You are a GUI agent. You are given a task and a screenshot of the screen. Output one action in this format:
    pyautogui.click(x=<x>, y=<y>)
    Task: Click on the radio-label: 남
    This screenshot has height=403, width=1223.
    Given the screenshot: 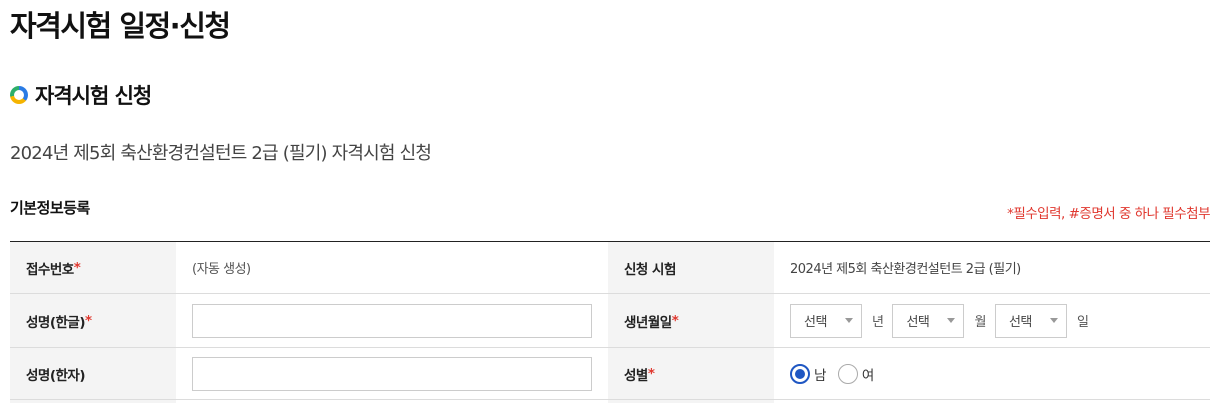 What is the action you would take?
    pyautogui.click(x=820, y=375)
    